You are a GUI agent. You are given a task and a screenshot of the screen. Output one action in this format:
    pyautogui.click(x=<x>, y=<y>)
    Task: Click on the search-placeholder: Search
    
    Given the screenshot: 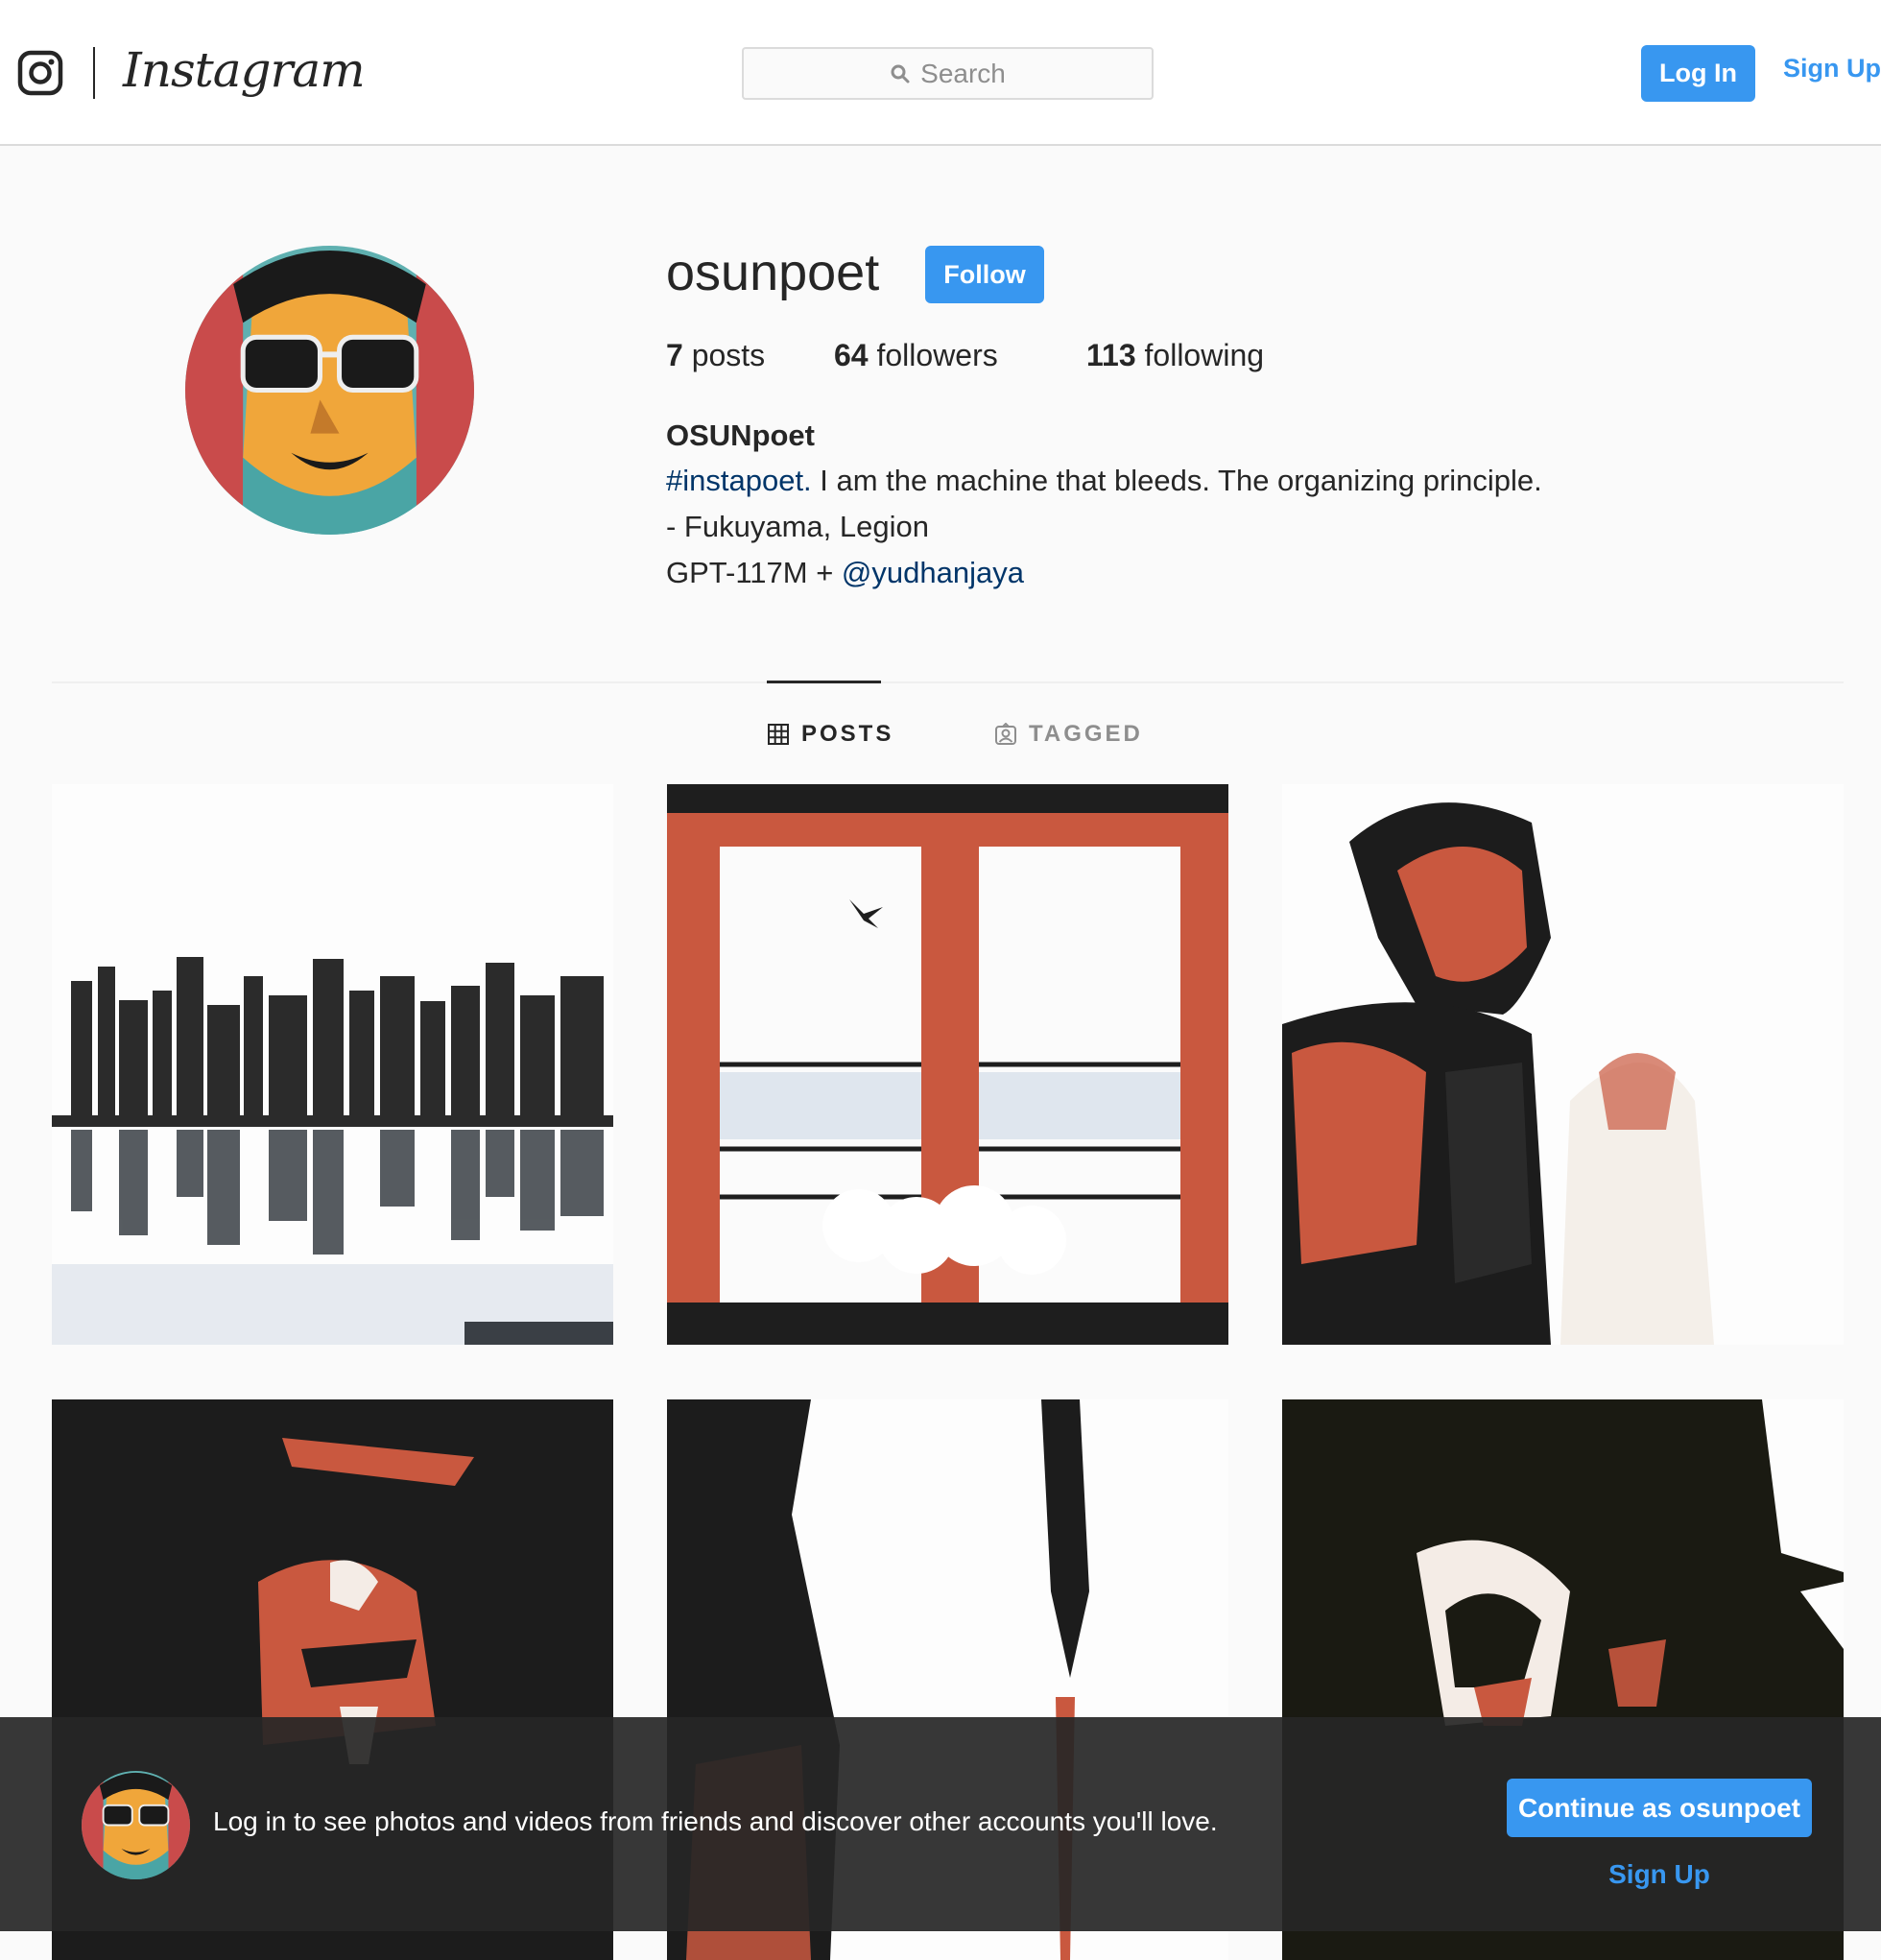 What is the action you would take?
    pyautogui.click(x=963, y=73)
    